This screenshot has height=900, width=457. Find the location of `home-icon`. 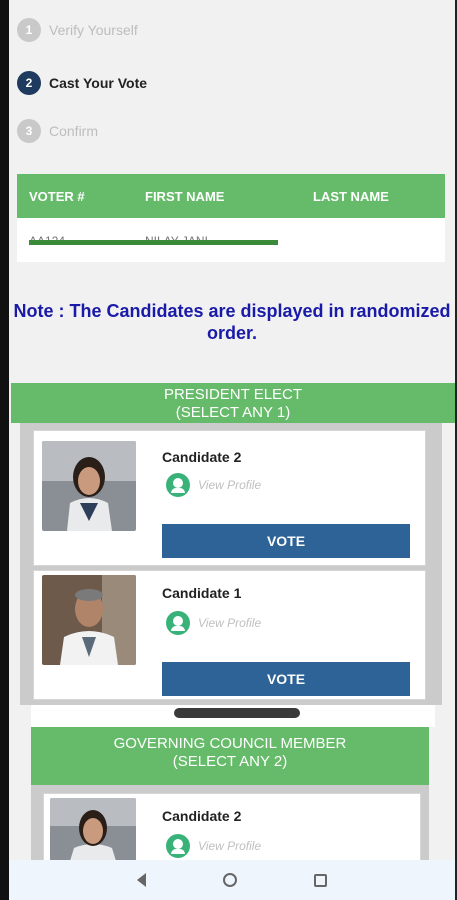

home-icon is located at coordinates (229, 880).